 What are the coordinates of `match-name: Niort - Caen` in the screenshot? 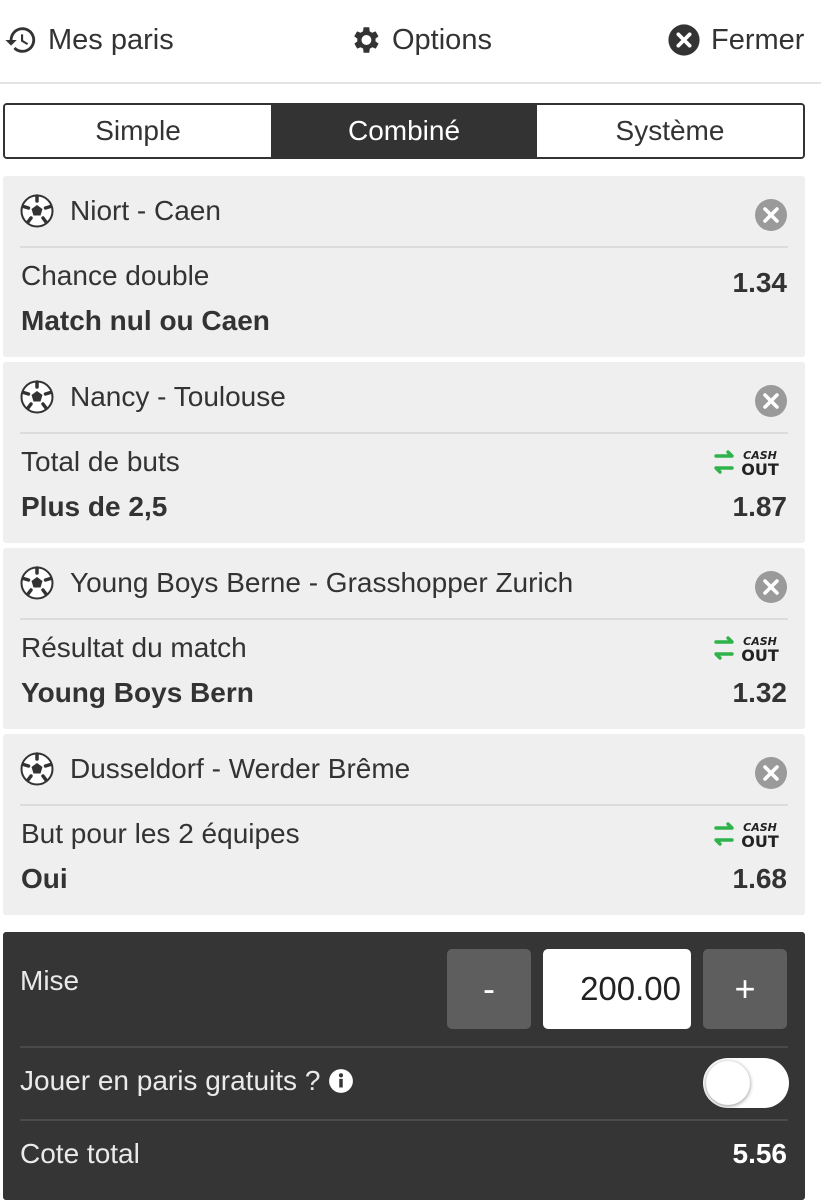 It's located at (145, 210).